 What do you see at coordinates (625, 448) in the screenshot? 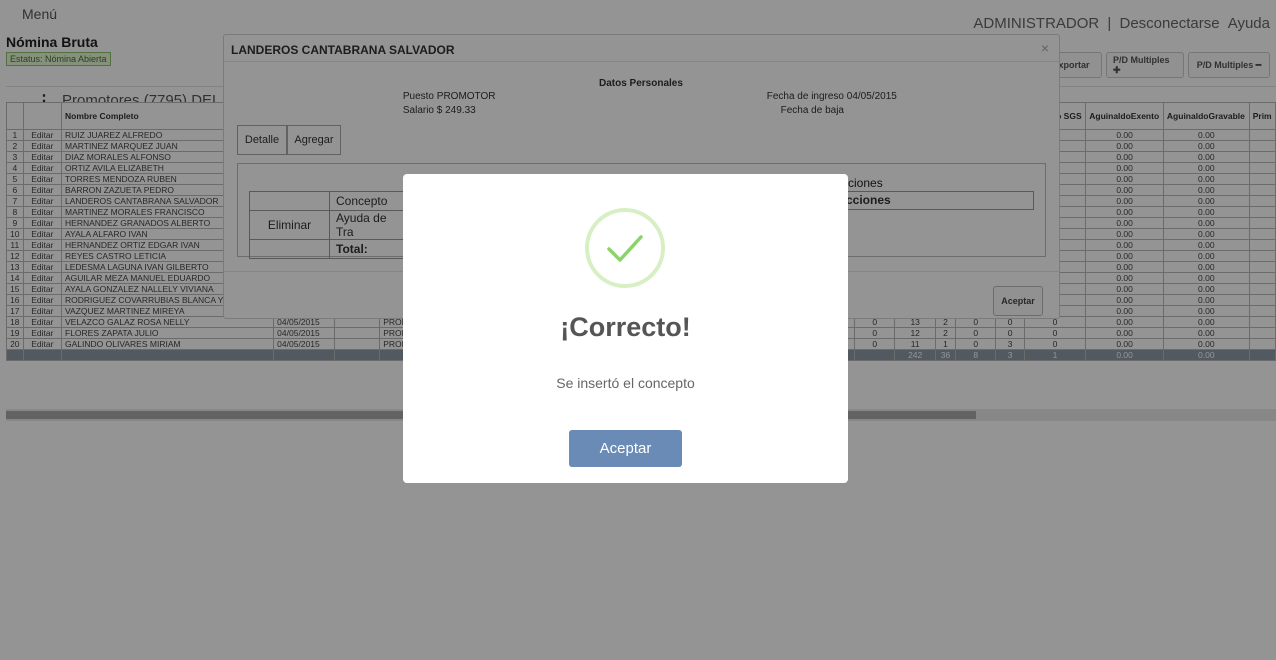
I see `accept-button: Aceptar` at bounding box center [625, 448].